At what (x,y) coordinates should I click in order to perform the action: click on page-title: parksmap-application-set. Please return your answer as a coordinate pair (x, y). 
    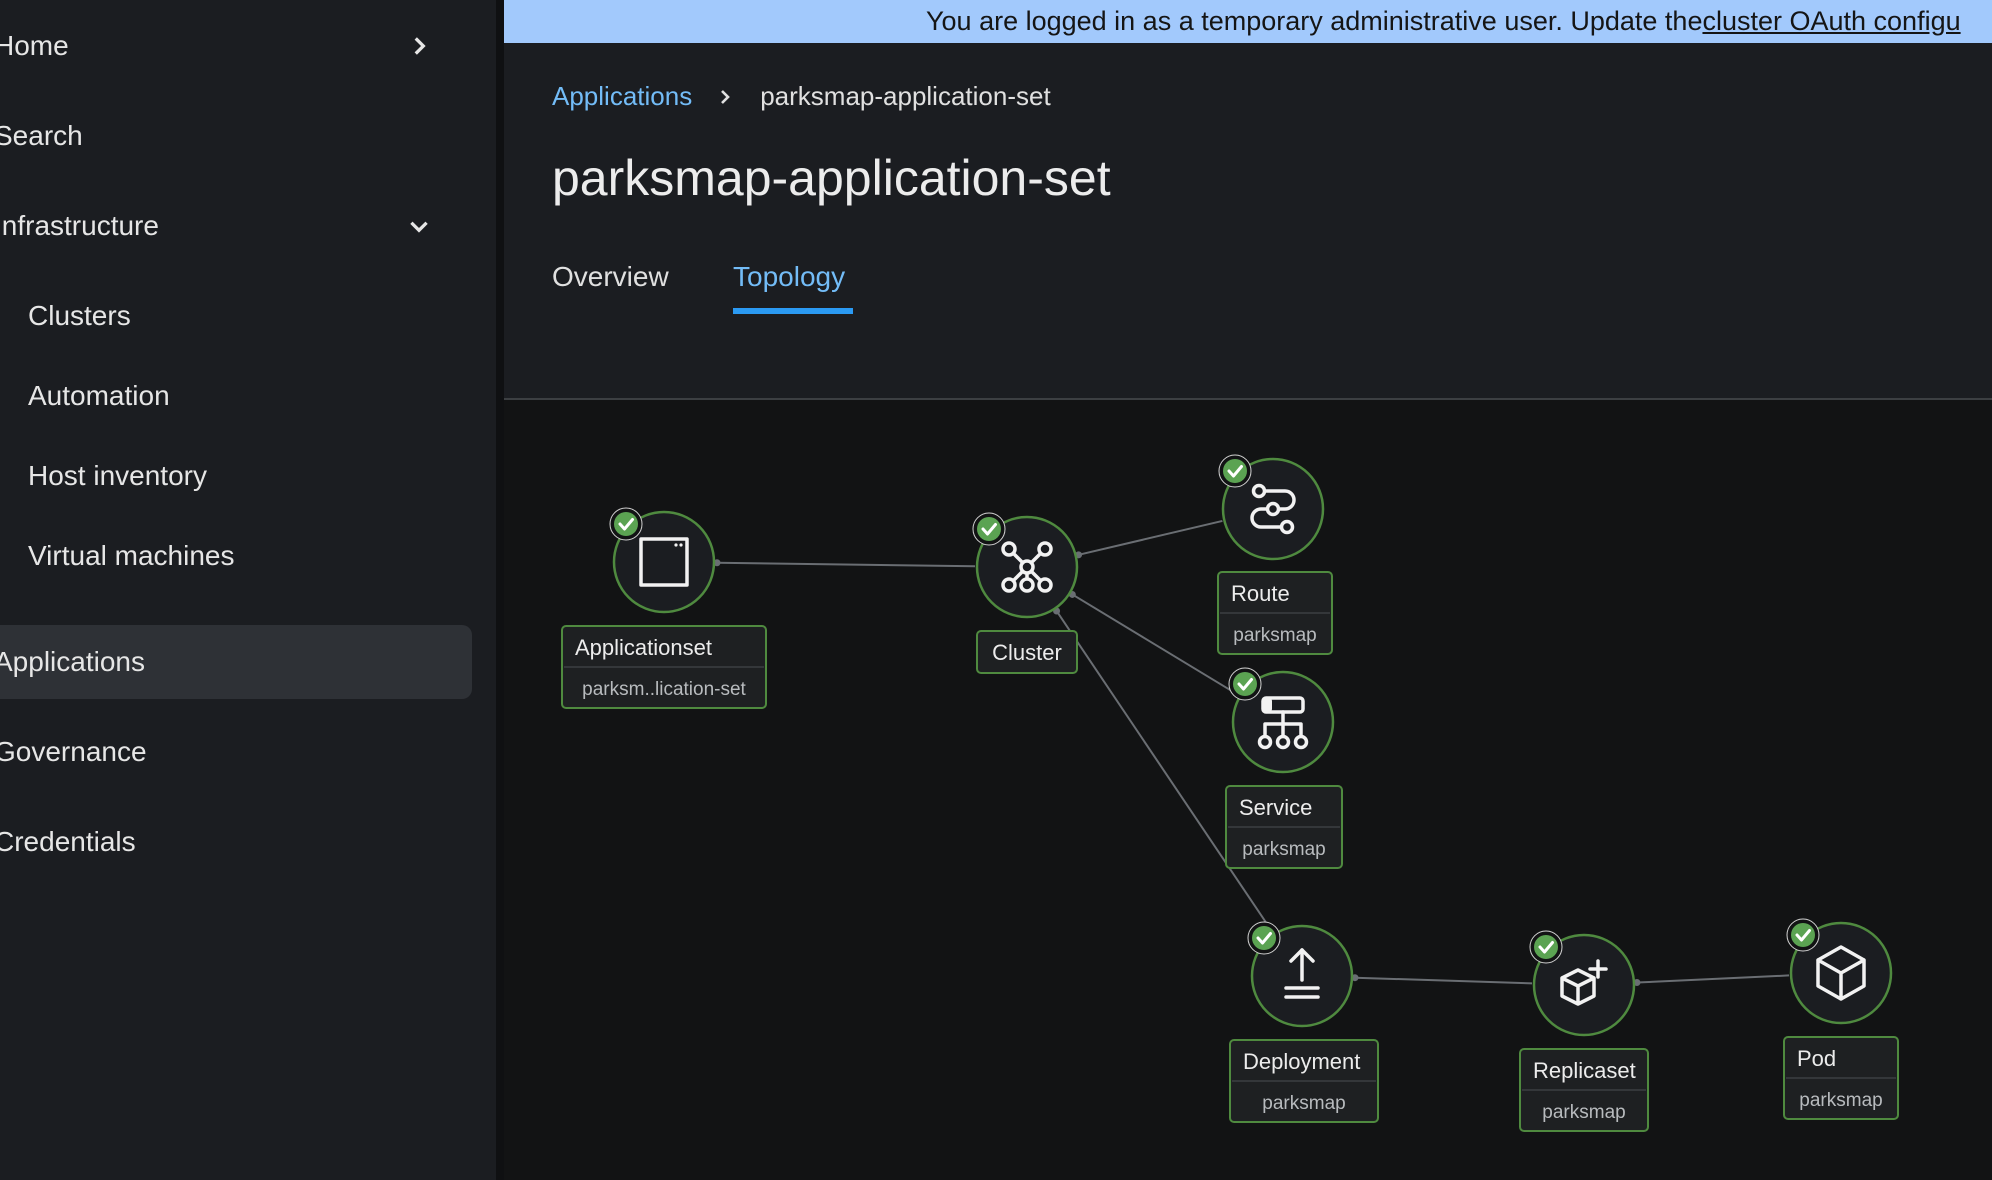
    Looking at the image, I should click on (831, 178).